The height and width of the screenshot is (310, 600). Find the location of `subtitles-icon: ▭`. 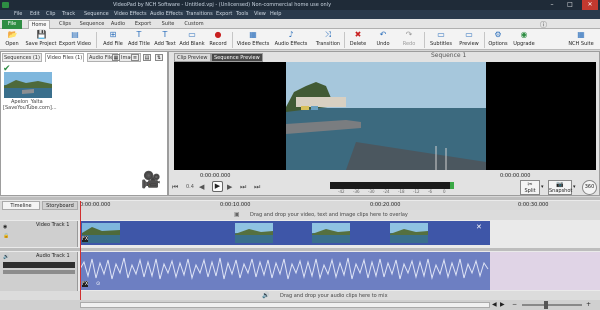

subtitles-icon: ▭ is located at coordinates (441, 34).